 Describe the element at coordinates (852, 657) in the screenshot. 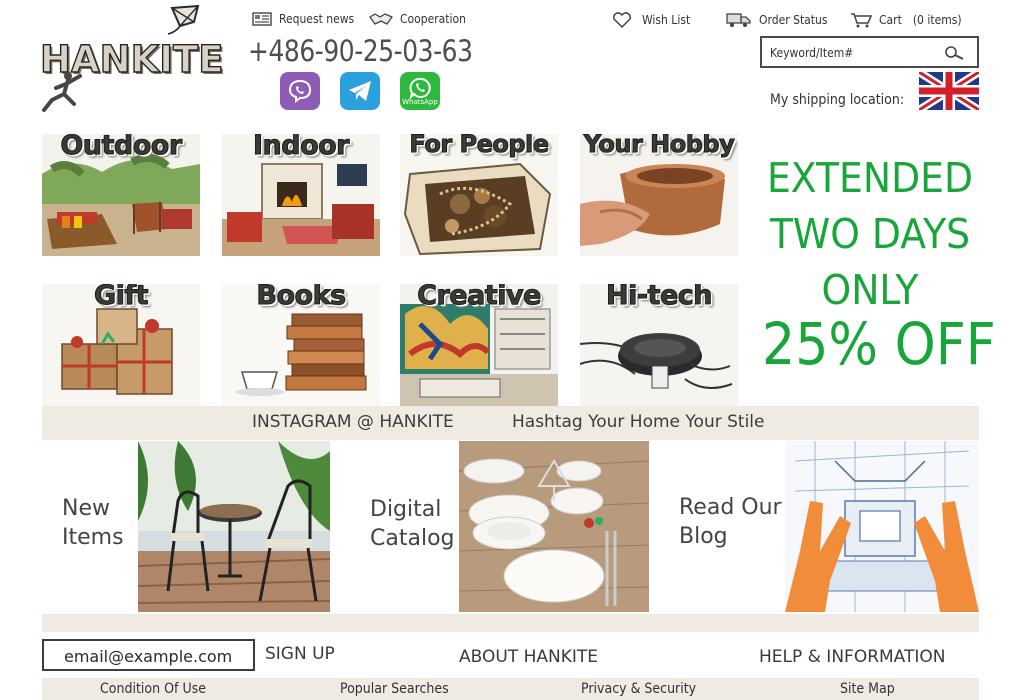

I see `help-information-link: HELP & INFORMATION` at that location.